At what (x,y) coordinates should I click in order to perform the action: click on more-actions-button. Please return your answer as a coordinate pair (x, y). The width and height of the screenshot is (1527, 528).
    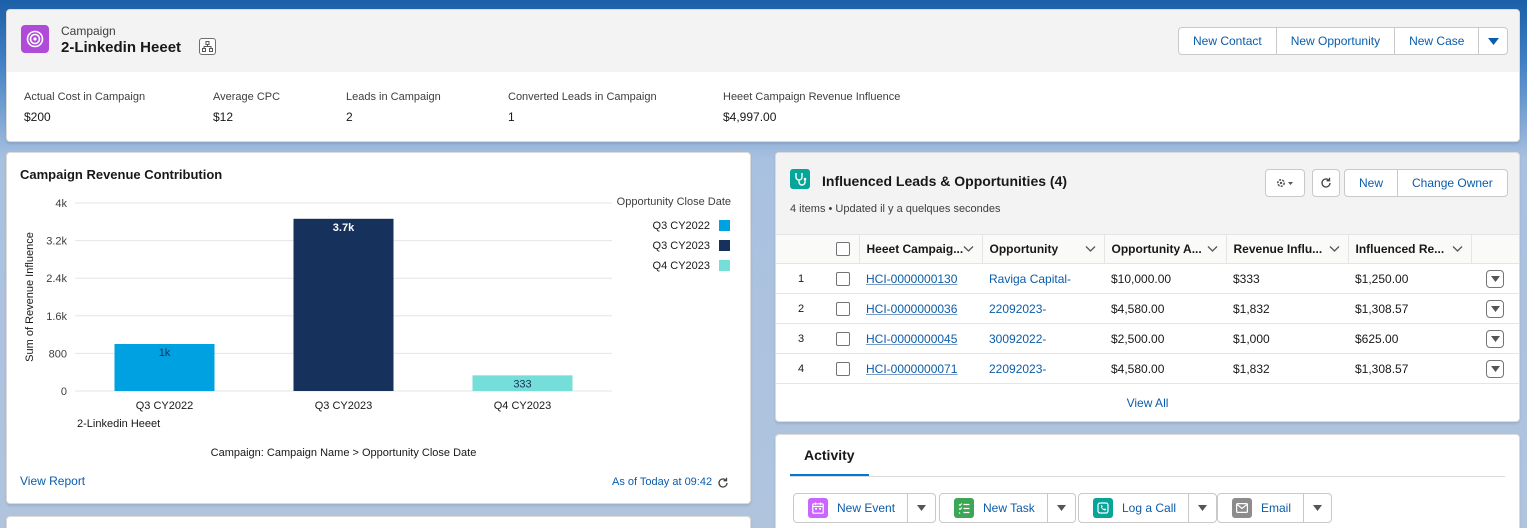
    Looking at the image, I should click on (1493, 41).